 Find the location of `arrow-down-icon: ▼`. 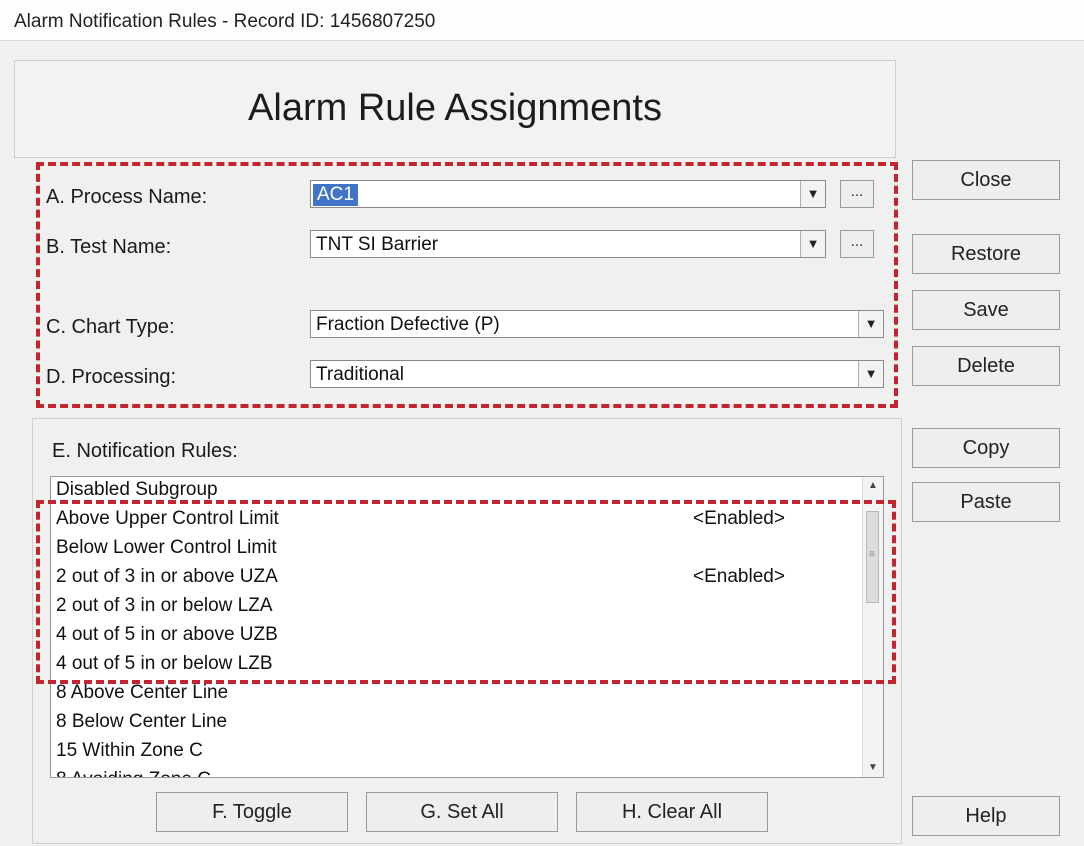

arrow-down-icon: ▼ is located at coordinates (873, 768).